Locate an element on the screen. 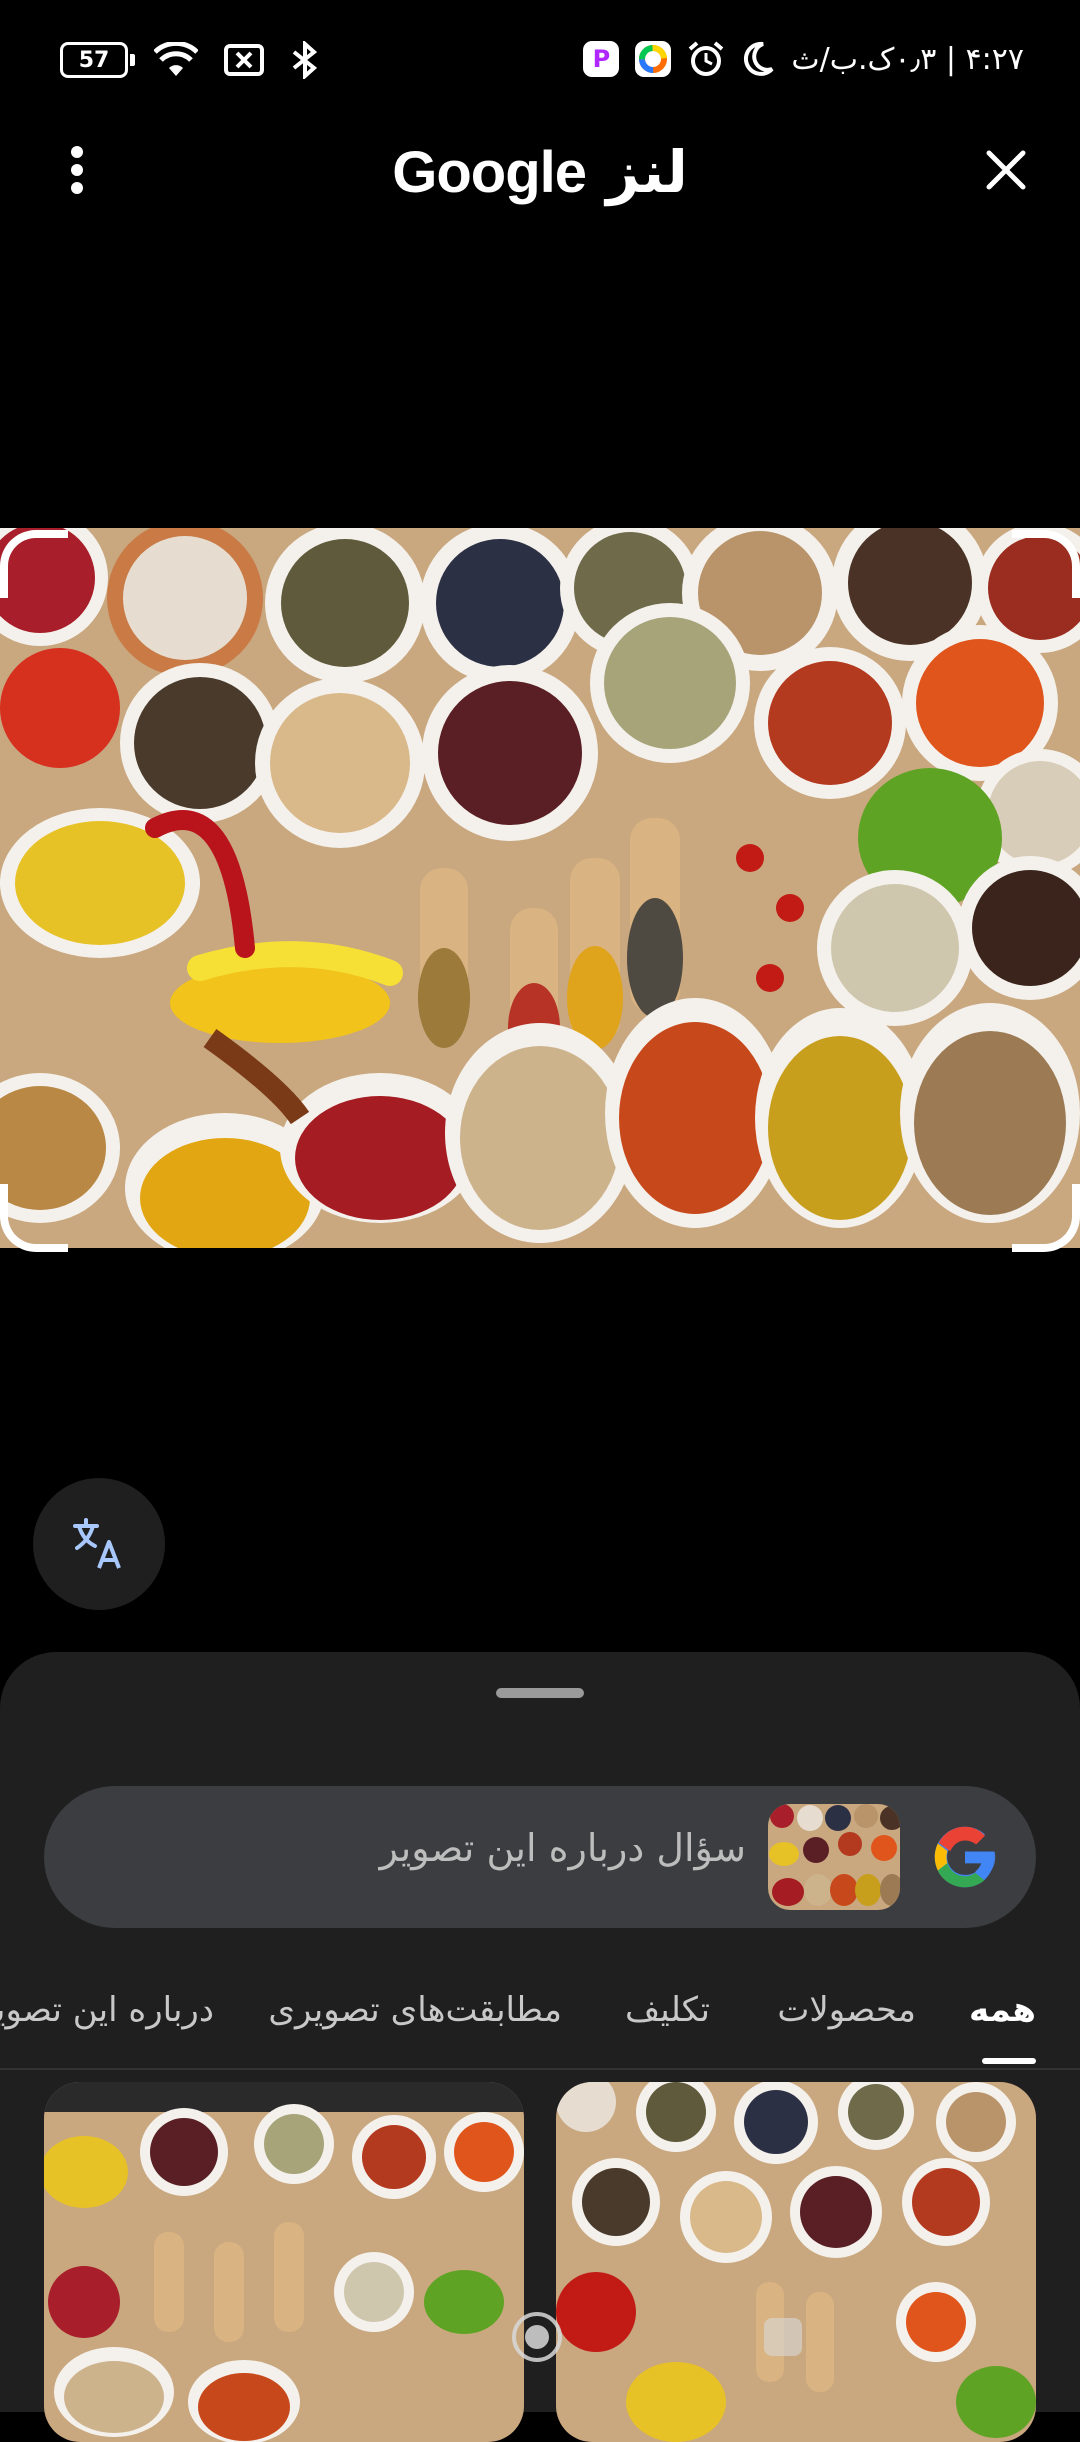 This screenshot has width=1080, height=2442. battery-icon: 57 is located at coordinates (97, 60).